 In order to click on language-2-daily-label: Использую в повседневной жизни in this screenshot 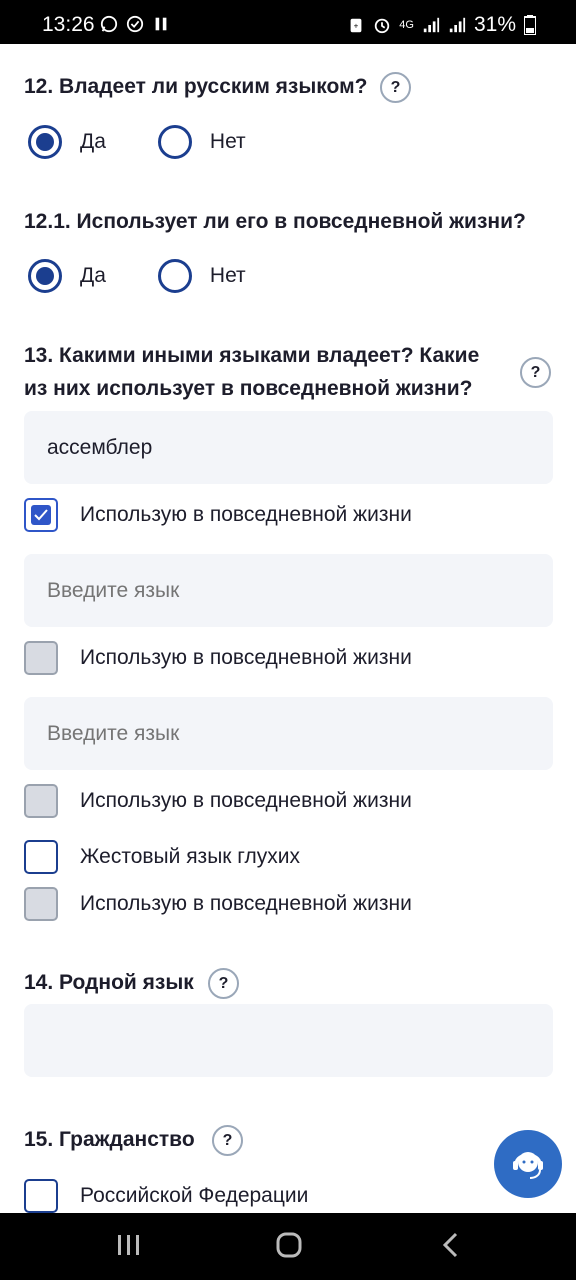, I will do `click(246, 658)`.